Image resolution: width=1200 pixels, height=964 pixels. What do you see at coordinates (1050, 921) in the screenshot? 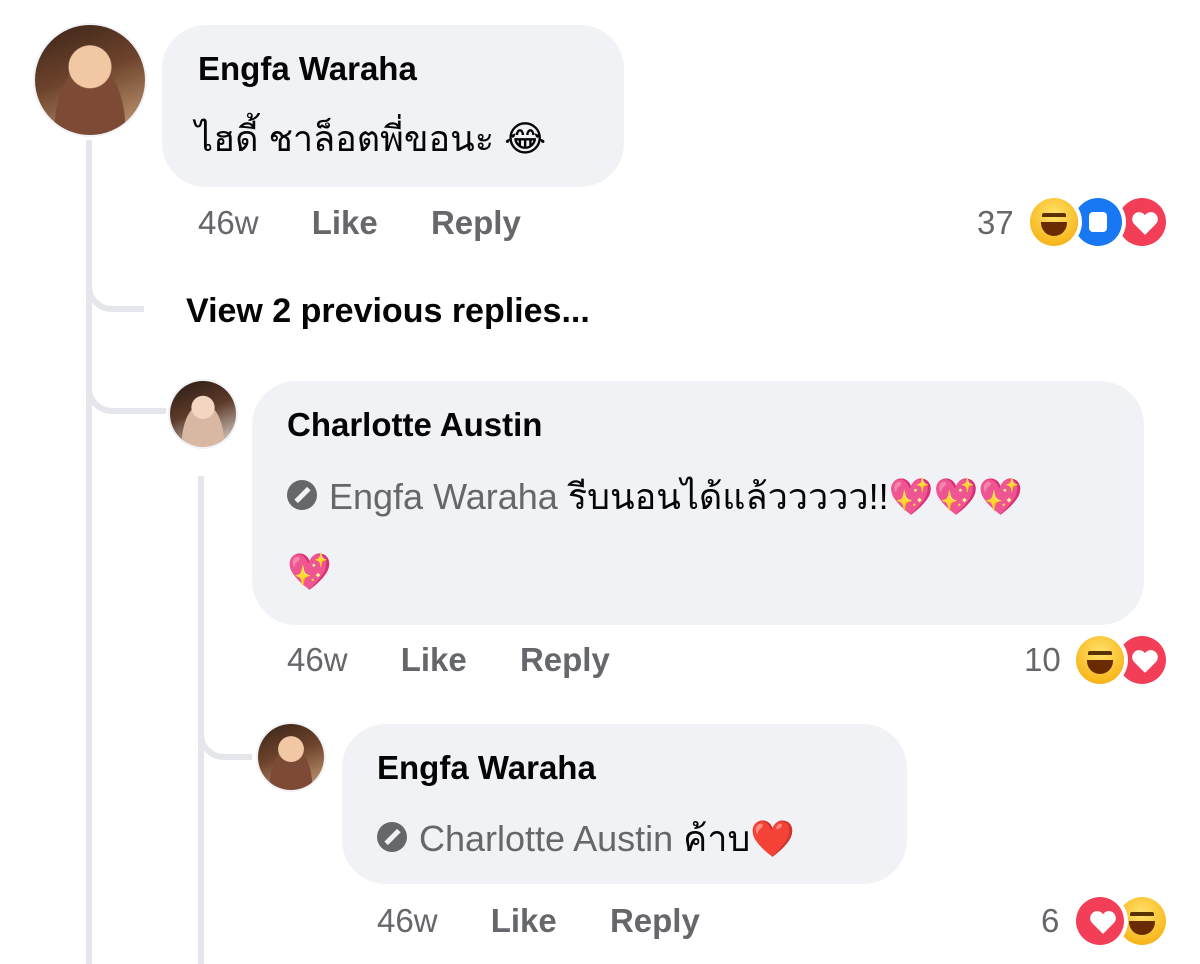
I see `reaction-count: 6` at bounding box center [1050, 921].